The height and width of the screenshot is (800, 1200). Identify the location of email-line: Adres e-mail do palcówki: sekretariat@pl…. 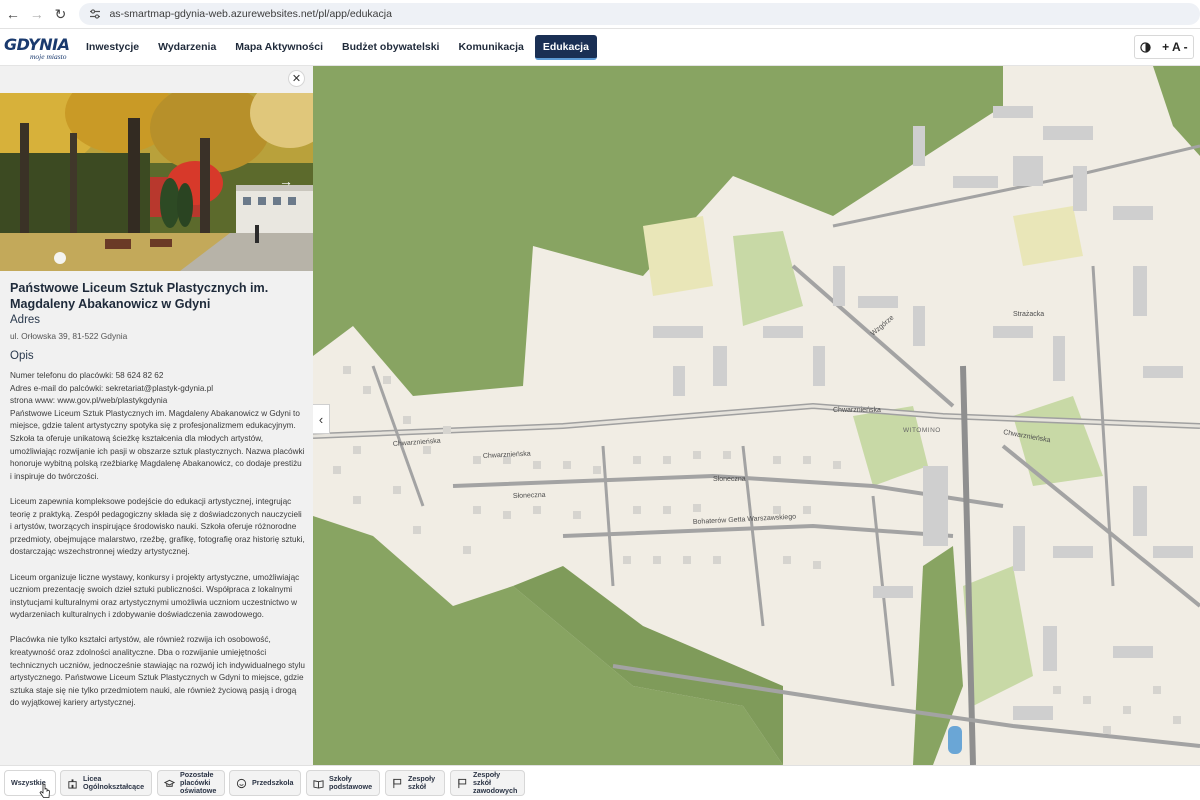
(112, 388).